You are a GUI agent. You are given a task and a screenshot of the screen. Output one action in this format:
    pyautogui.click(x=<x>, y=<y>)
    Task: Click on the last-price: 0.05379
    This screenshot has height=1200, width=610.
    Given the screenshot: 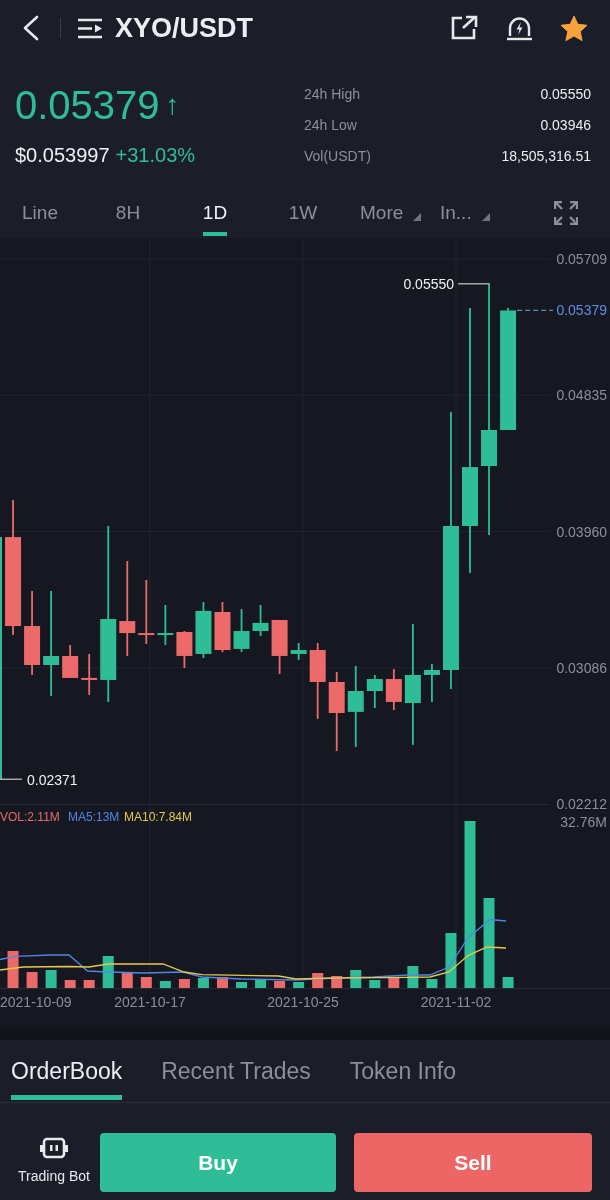 What is the action you would take?
    pyautogui.click(x=87, y=105)
    